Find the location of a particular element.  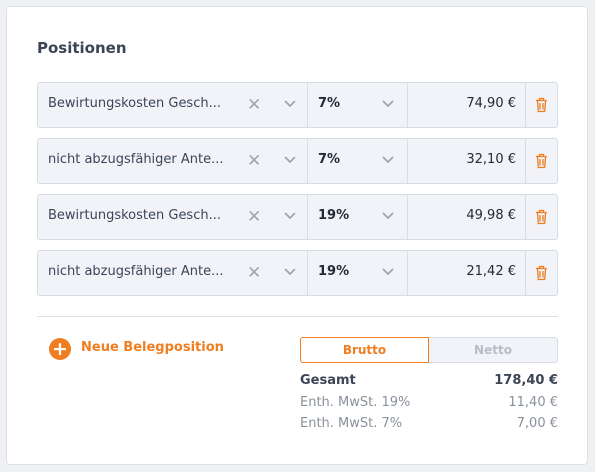

amount-value: 49,98 € is located at coordinates (491, 215).